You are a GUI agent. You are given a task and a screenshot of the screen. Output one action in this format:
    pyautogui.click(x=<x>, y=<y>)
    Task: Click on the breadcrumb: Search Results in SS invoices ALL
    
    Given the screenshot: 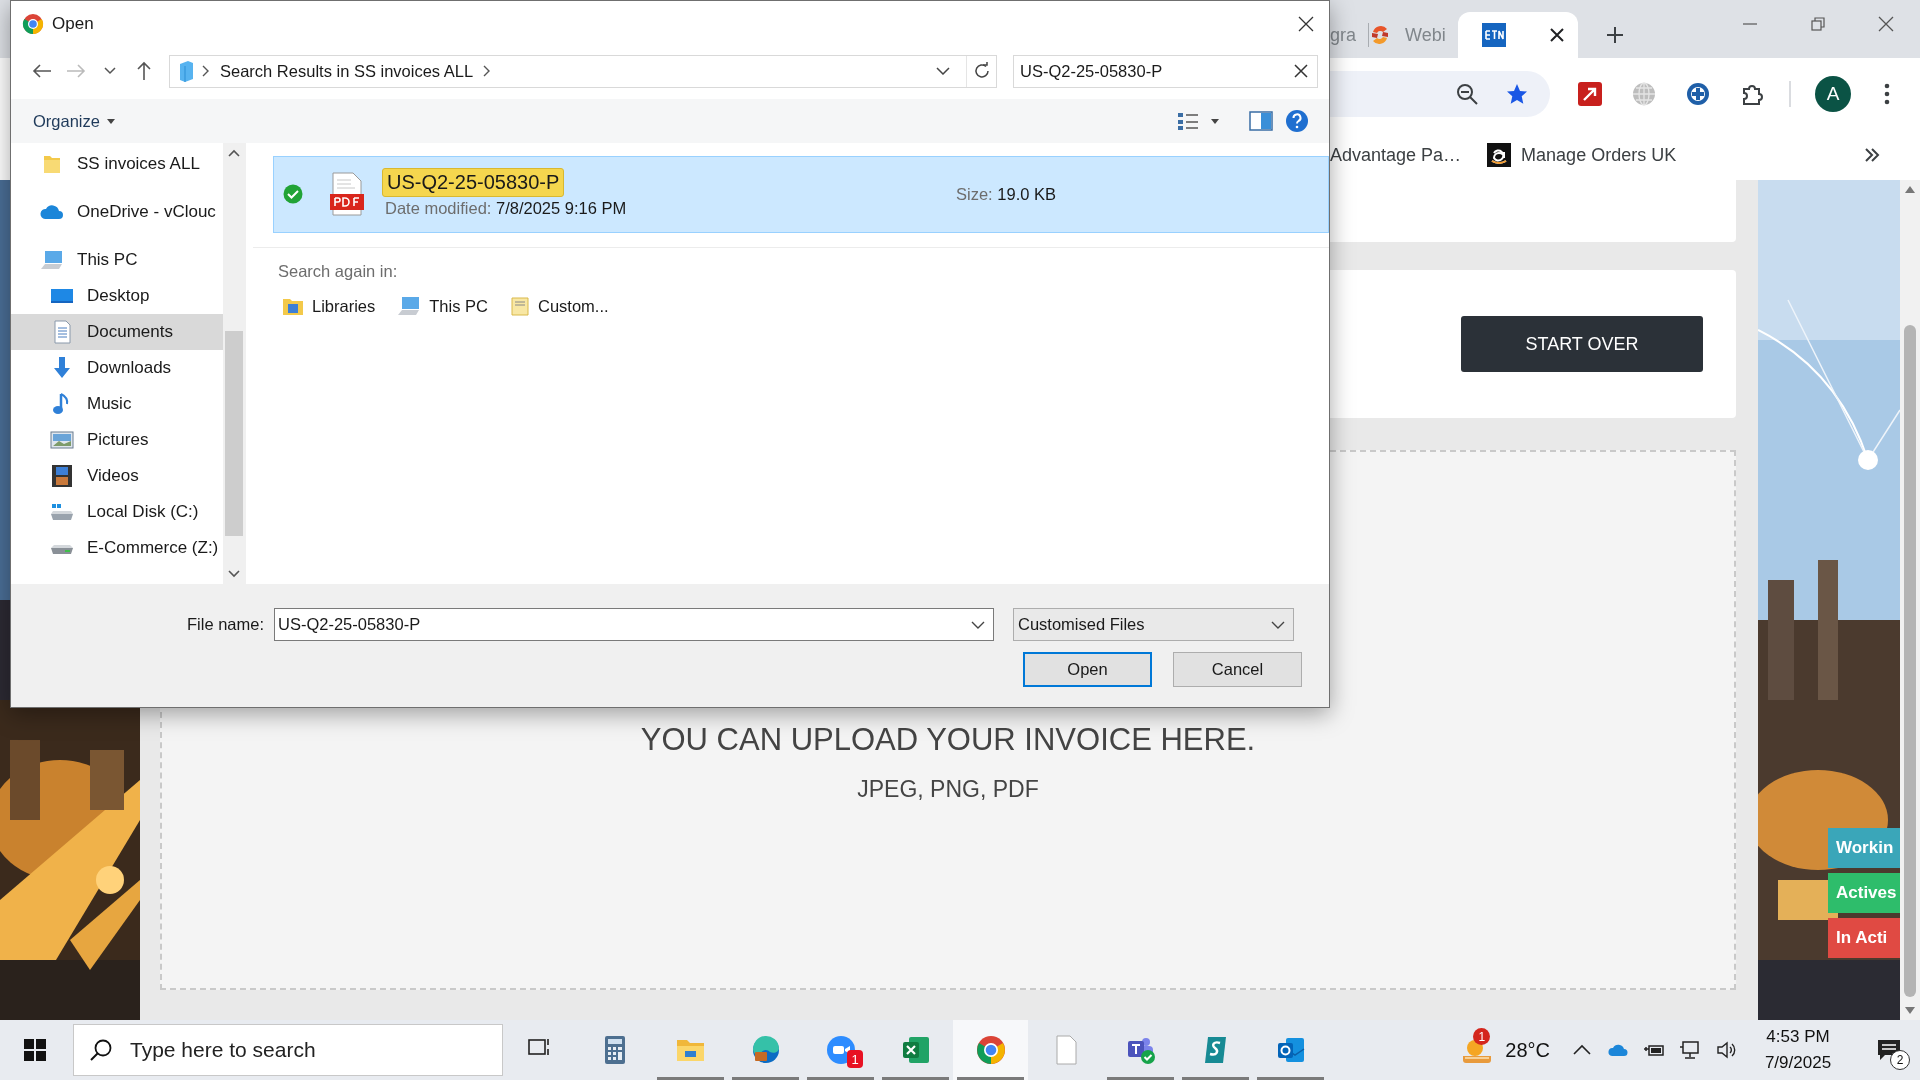 What is the action you would take?
    pyautogui.click(x=347, y=71)
    